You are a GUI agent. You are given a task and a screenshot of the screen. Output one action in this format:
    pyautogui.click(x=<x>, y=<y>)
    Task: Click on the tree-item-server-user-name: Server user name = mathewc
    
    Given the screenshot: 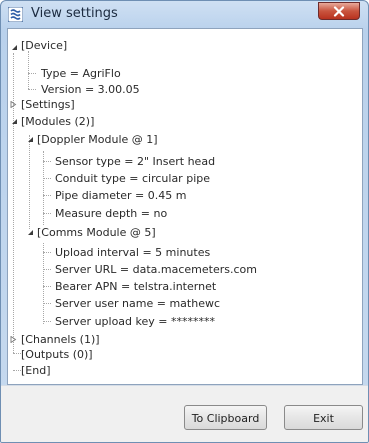 What is the action you would take?
    pyautogui.click(x=137, y=303)
    